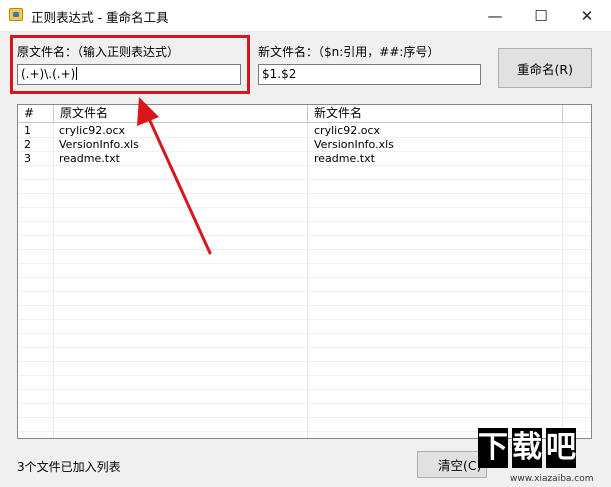 This screenshot has width=611, height=487. What do you see at coordinates (100, 17) in the screenshot?
I see `window-title: 正则表达式 - 重命名工具` at bounding box center [100, 17].